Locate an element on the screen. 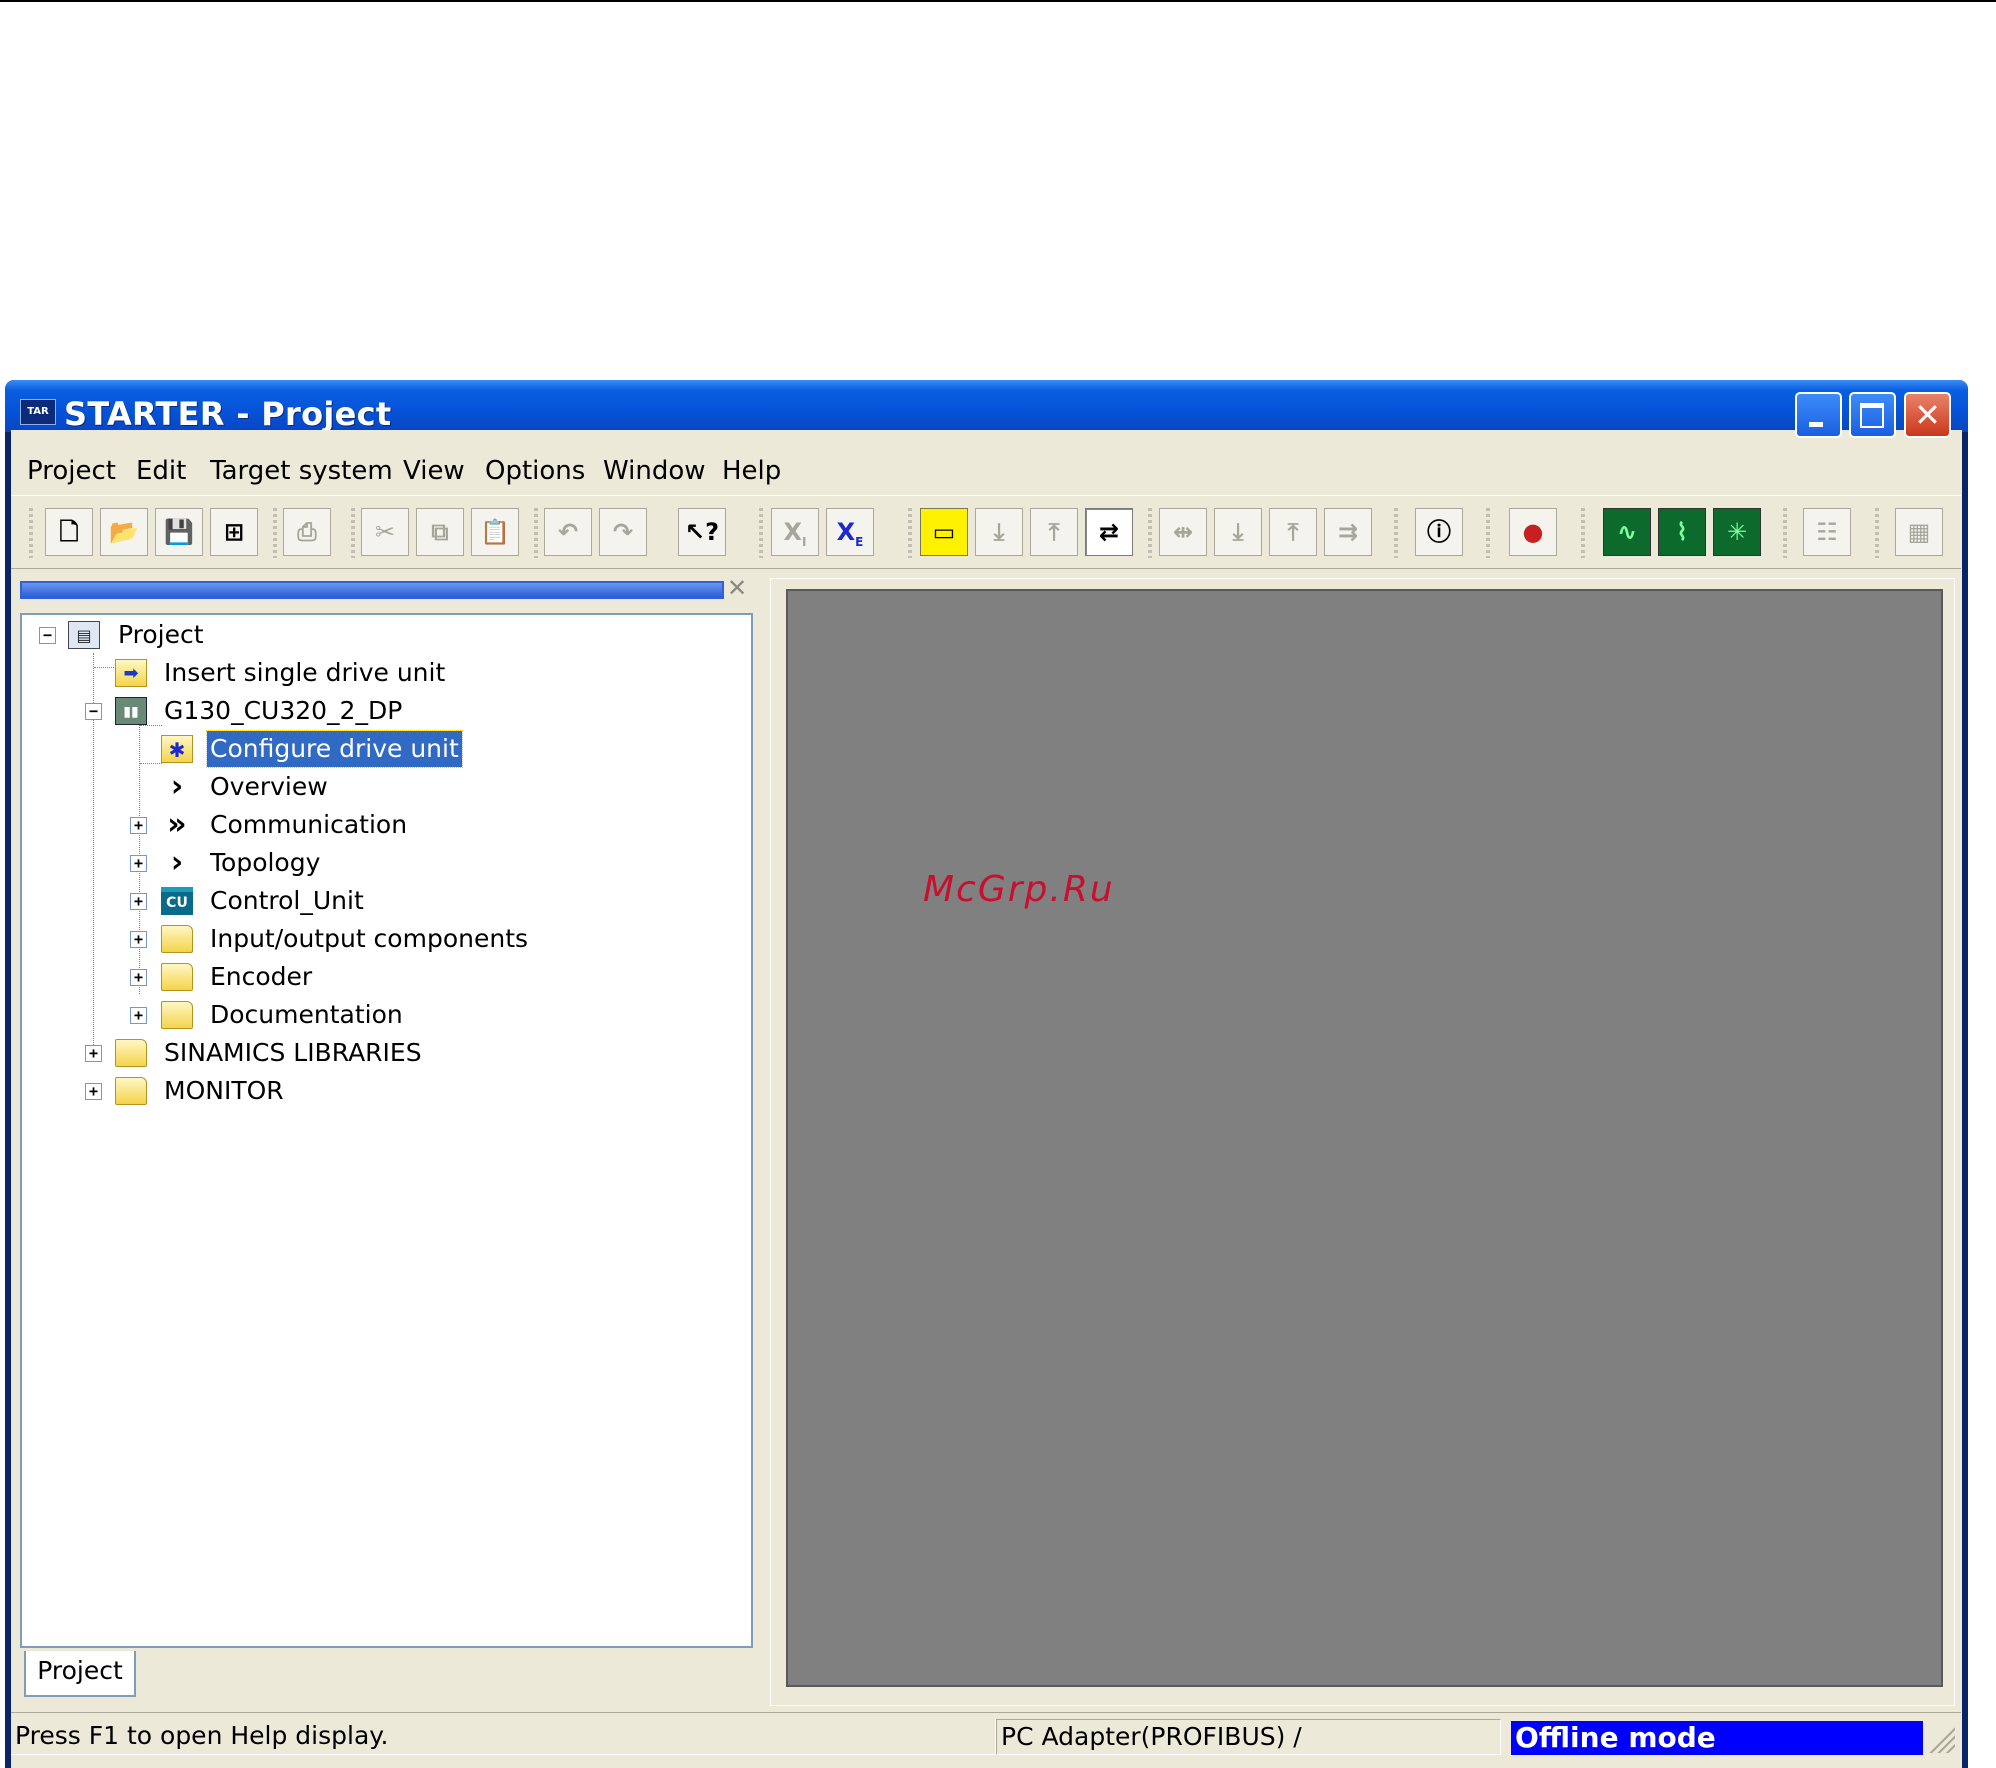  online-offline-compare-icon: ⇄ is located at coordinates (1109, 532).